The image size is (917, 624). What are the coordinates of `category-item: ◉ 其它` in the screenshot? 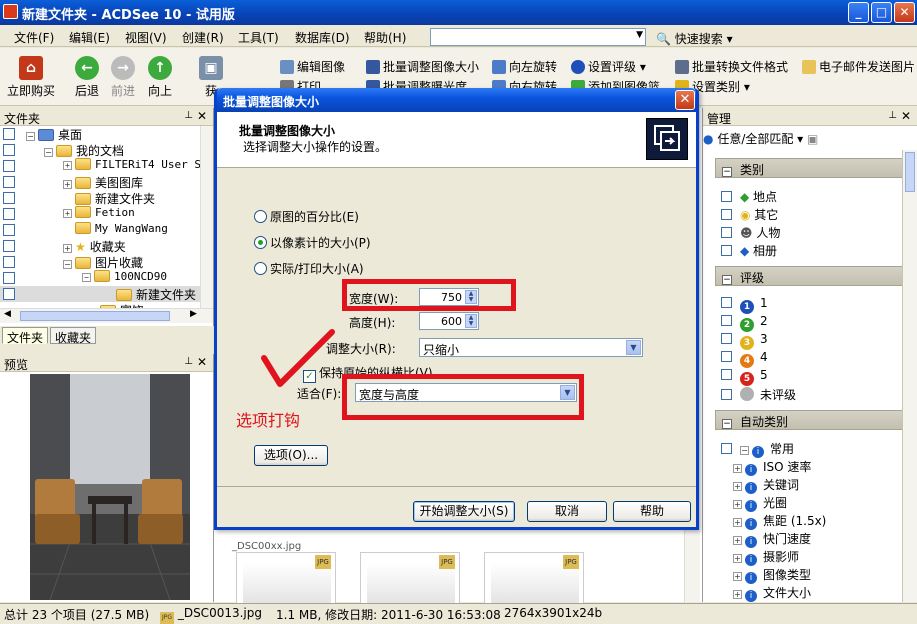 It's located at (749, 214).